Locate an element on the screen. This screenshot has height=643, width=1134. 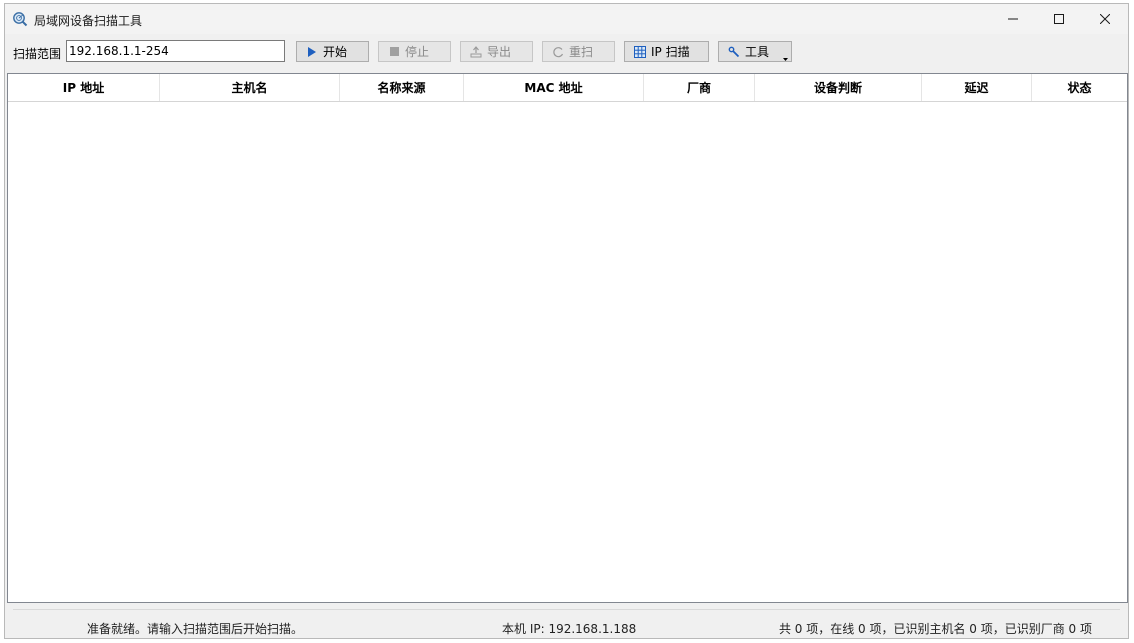
status-message: 准备就绪。请输入扫描范围后开始扫描。 is located at coordinates (195, 629).